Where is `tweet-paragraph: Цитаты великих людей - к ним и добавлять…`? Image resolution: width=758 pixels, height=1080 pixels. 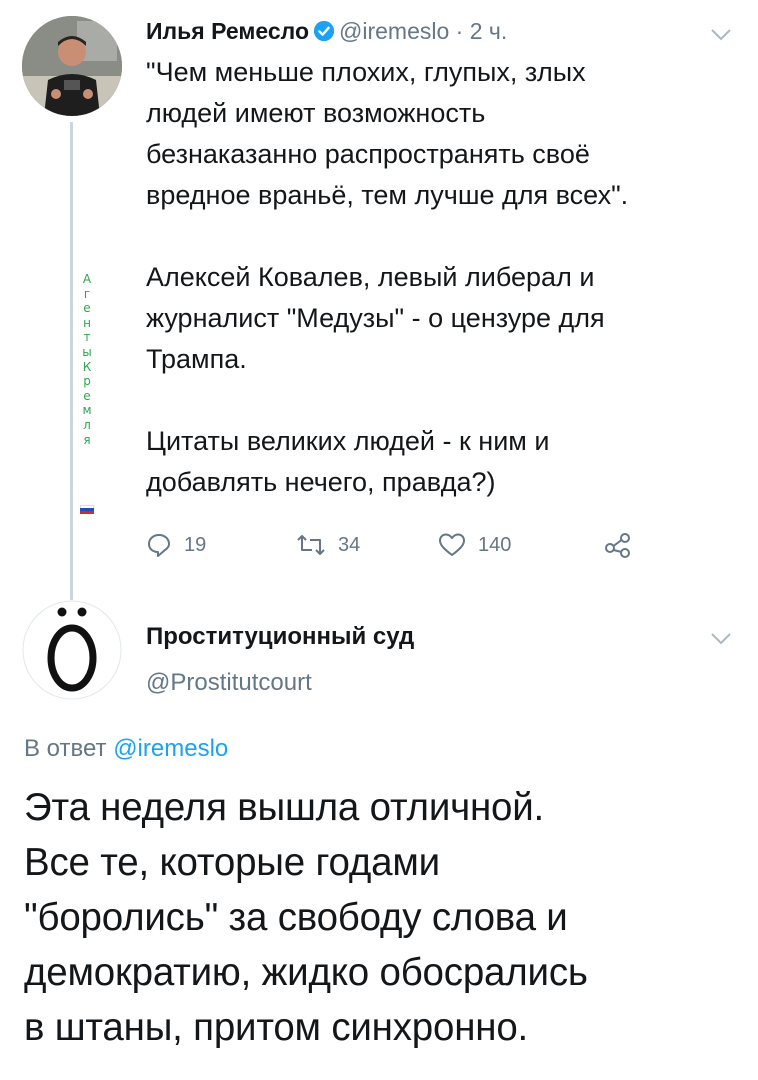 tweet-paragraph: Цитаты великих людей - к ним и добавлять… is located at coordinates (348, 461).